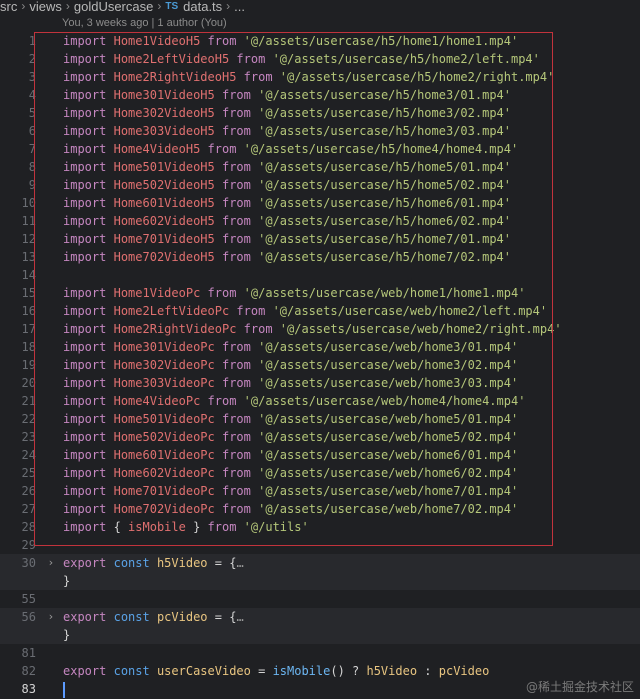 Image resolution: width=640 pixels, height=699 pixels. I want to click on import-identifier: Home302VideoH5, so click(164, 113).